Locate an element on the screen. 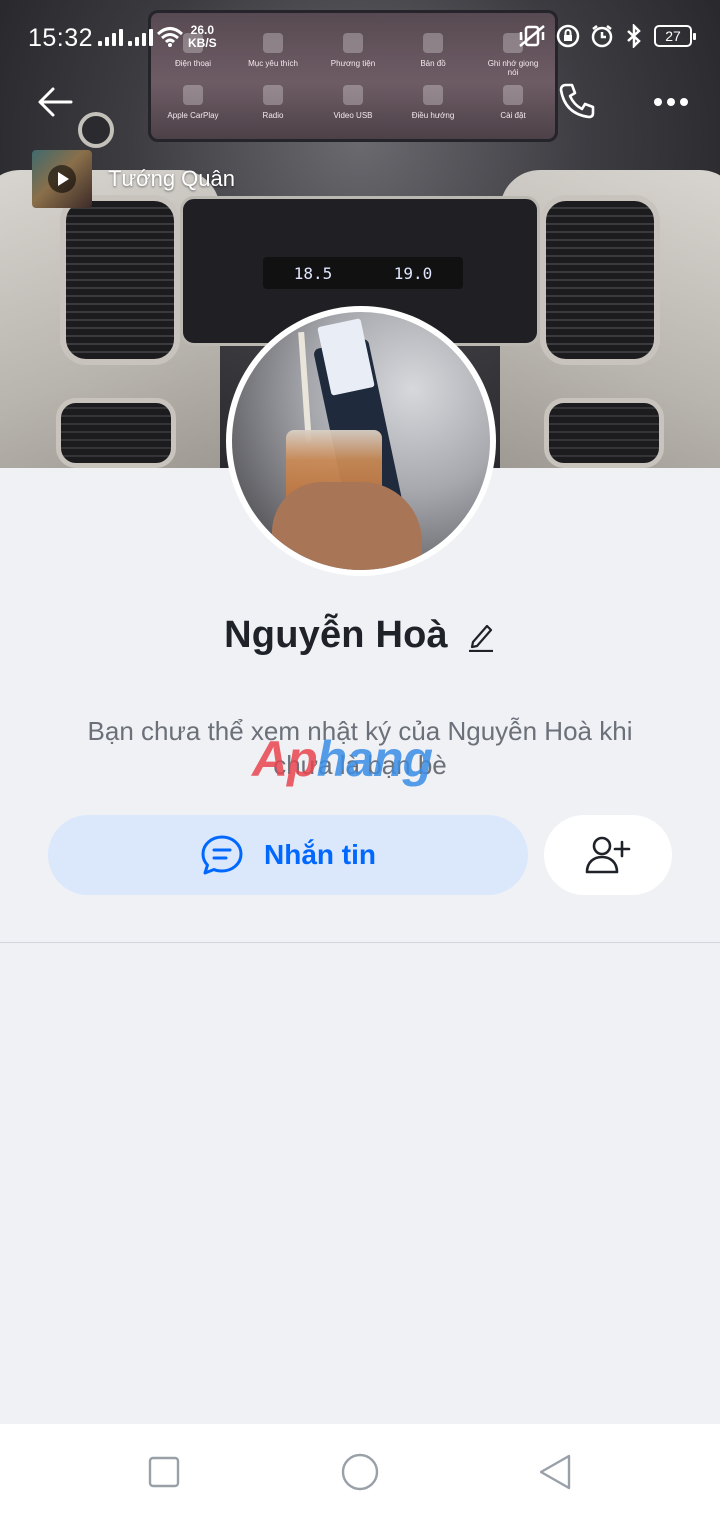 The width and height of the screenshot is (720, 1520). cover-vent-small-right is located at coordinates (604, 433).